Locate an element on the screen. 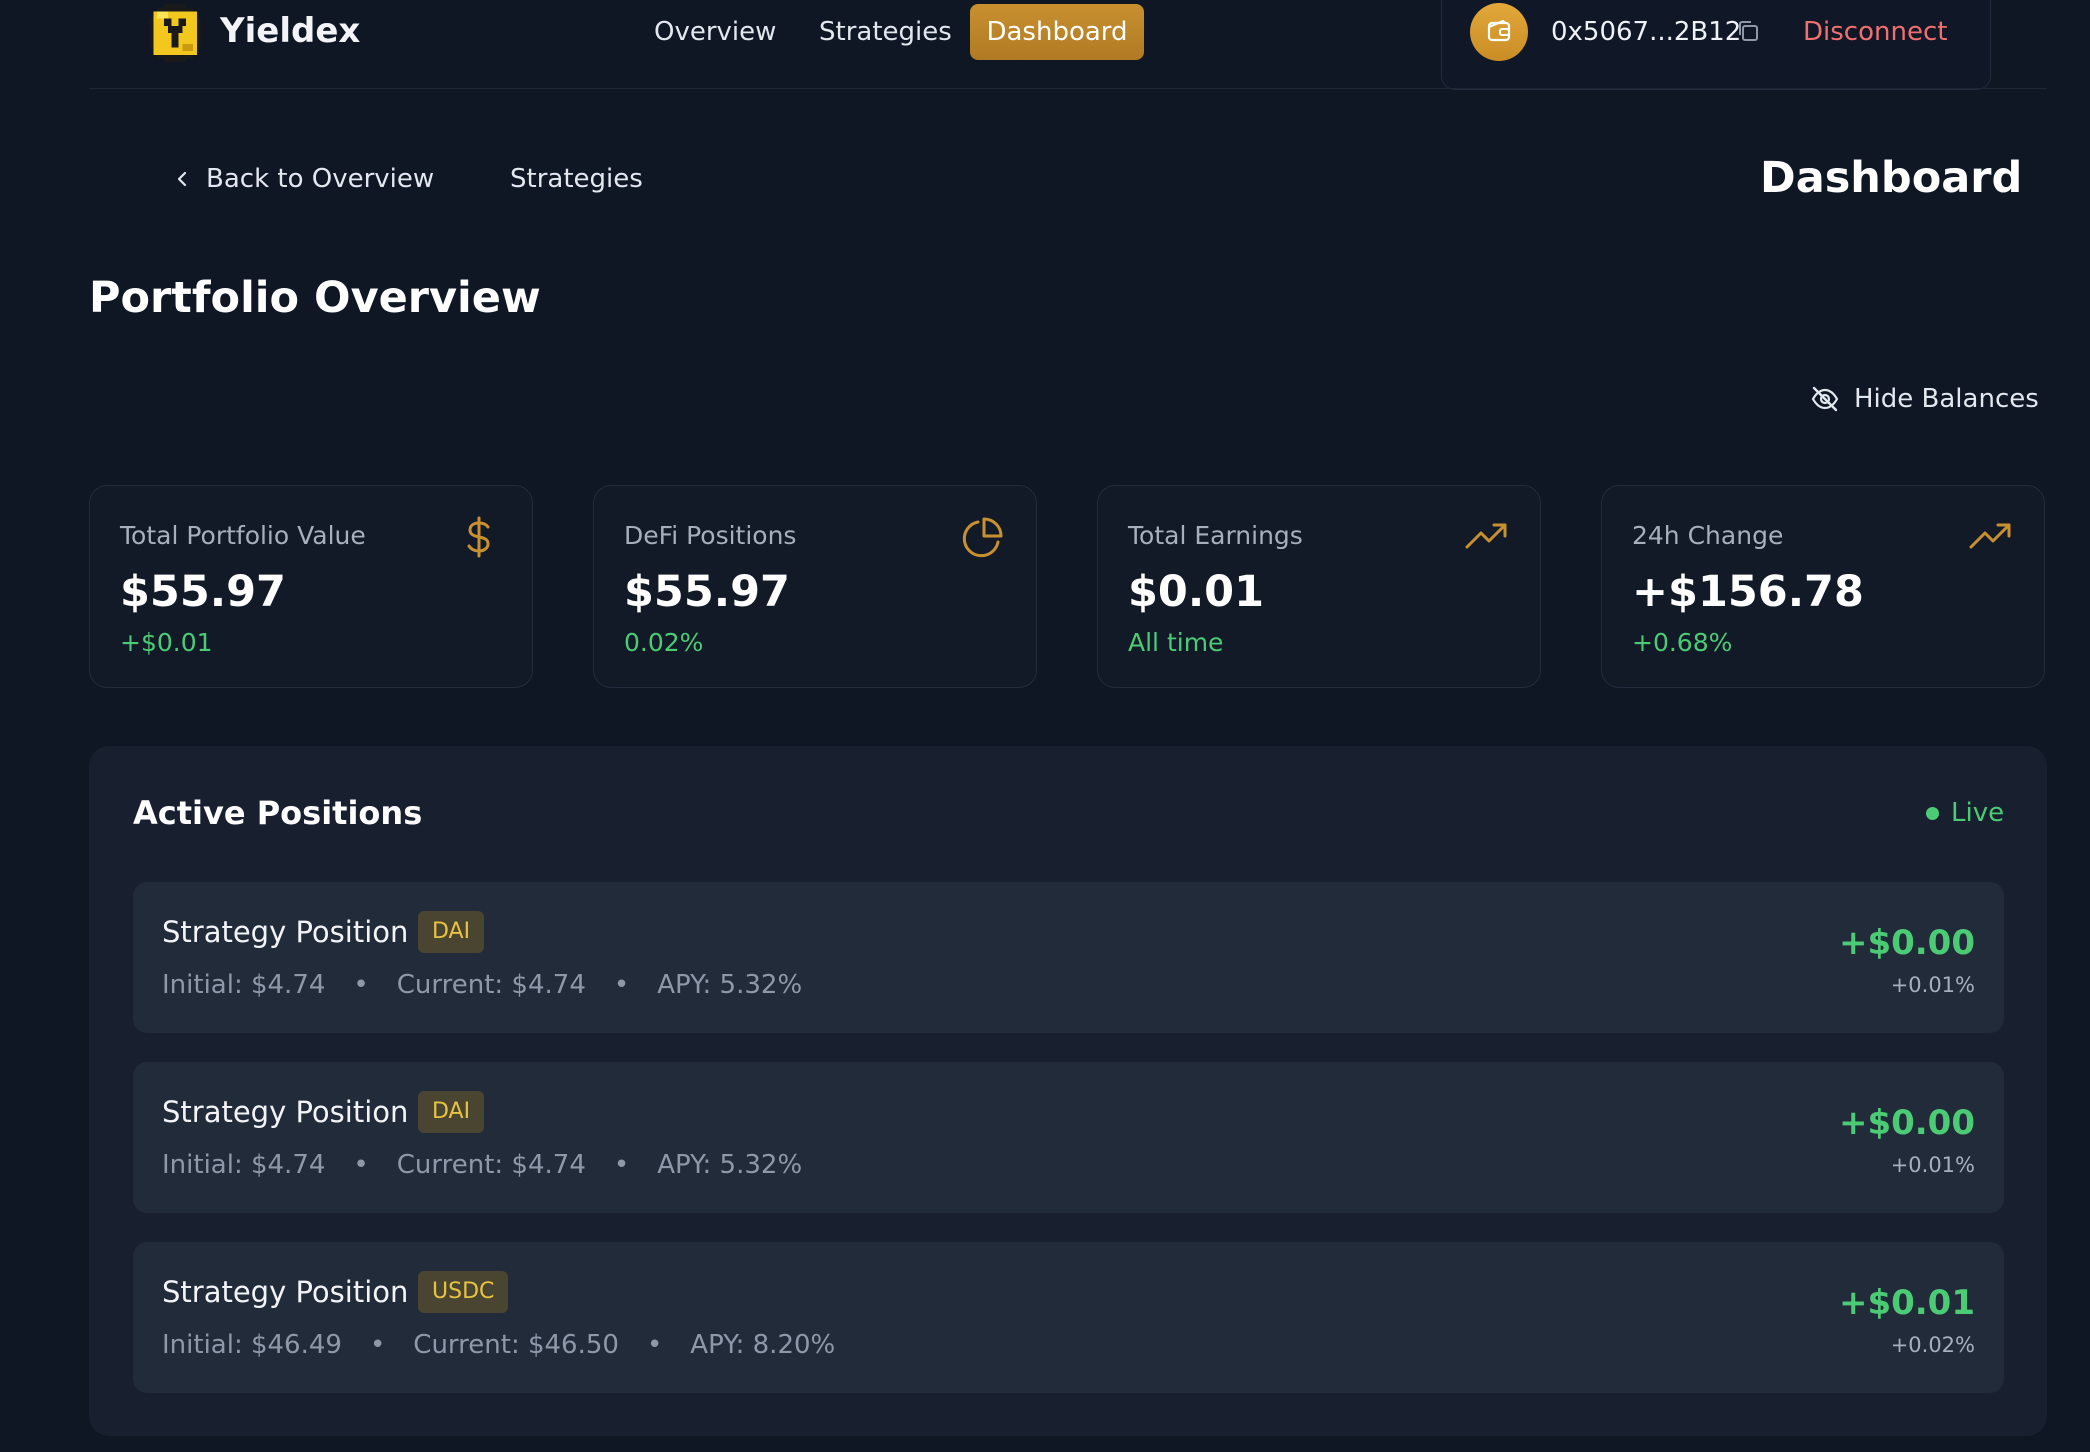  position-gain: +$0.01 is located at coordinates (1906, 1303).